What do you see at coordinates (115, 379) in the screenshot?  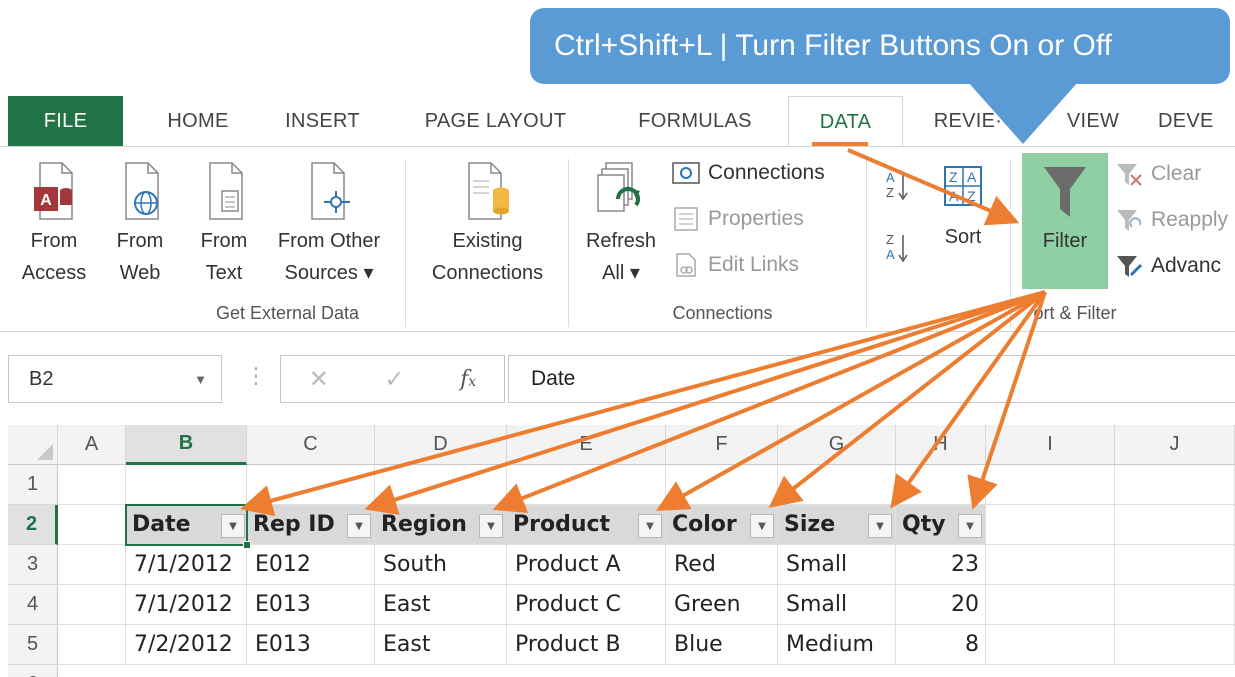 I see `name-box: B2 ▼` at bounding box center [115, 379].